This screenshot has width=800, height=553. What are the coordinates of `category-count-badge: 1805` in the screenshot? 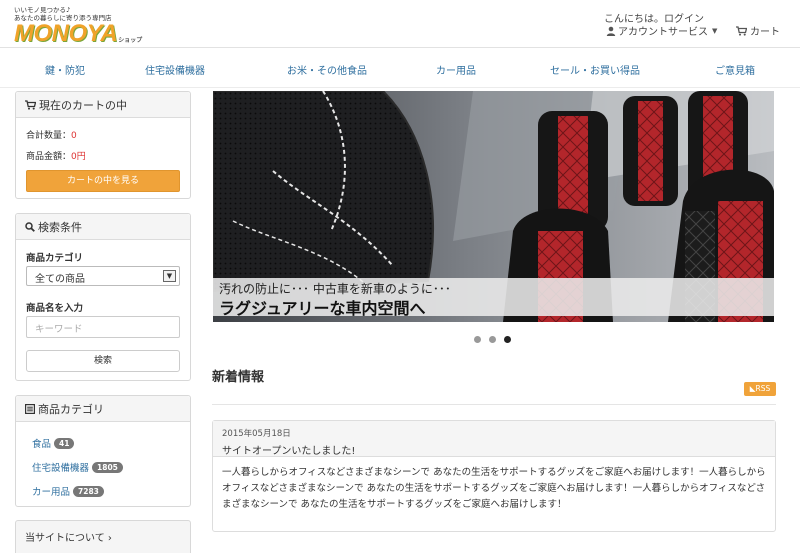 It's located at (107, 467).